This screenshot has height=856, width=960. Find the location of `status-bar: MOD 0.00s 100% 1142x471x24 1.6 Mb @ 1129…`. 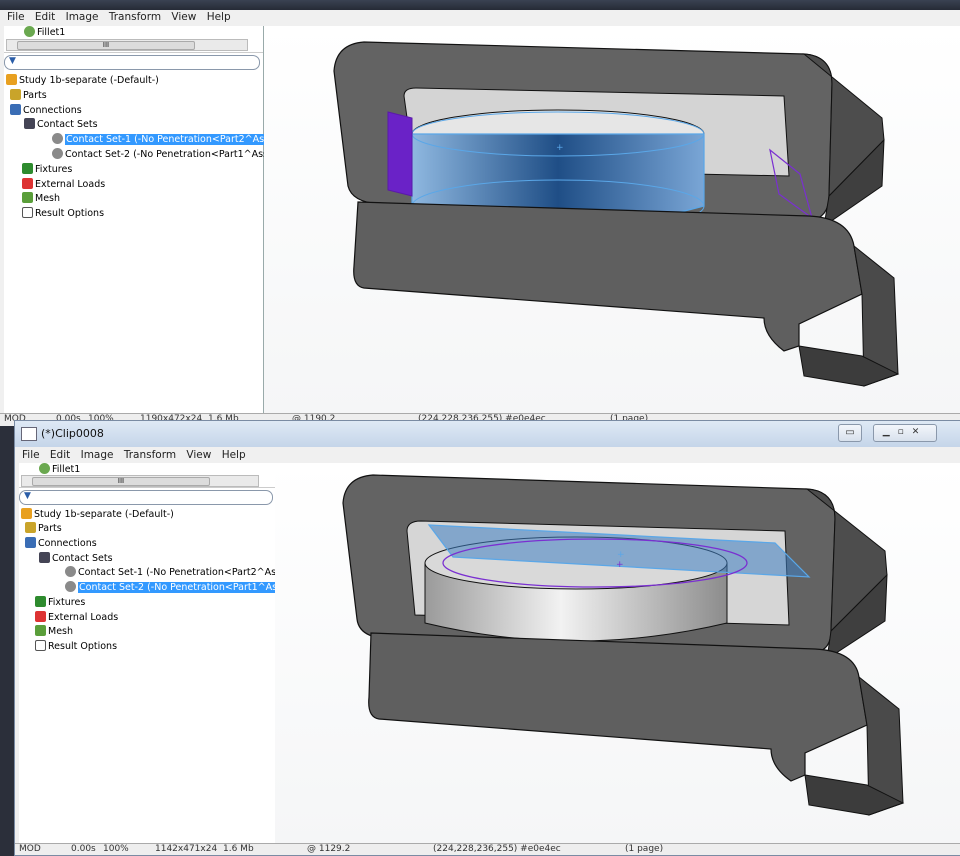

status-bar: MOD 0.00s 100% 1142x471x24 1.6 Mb @ 1129… is located at coordinates (487, 849).